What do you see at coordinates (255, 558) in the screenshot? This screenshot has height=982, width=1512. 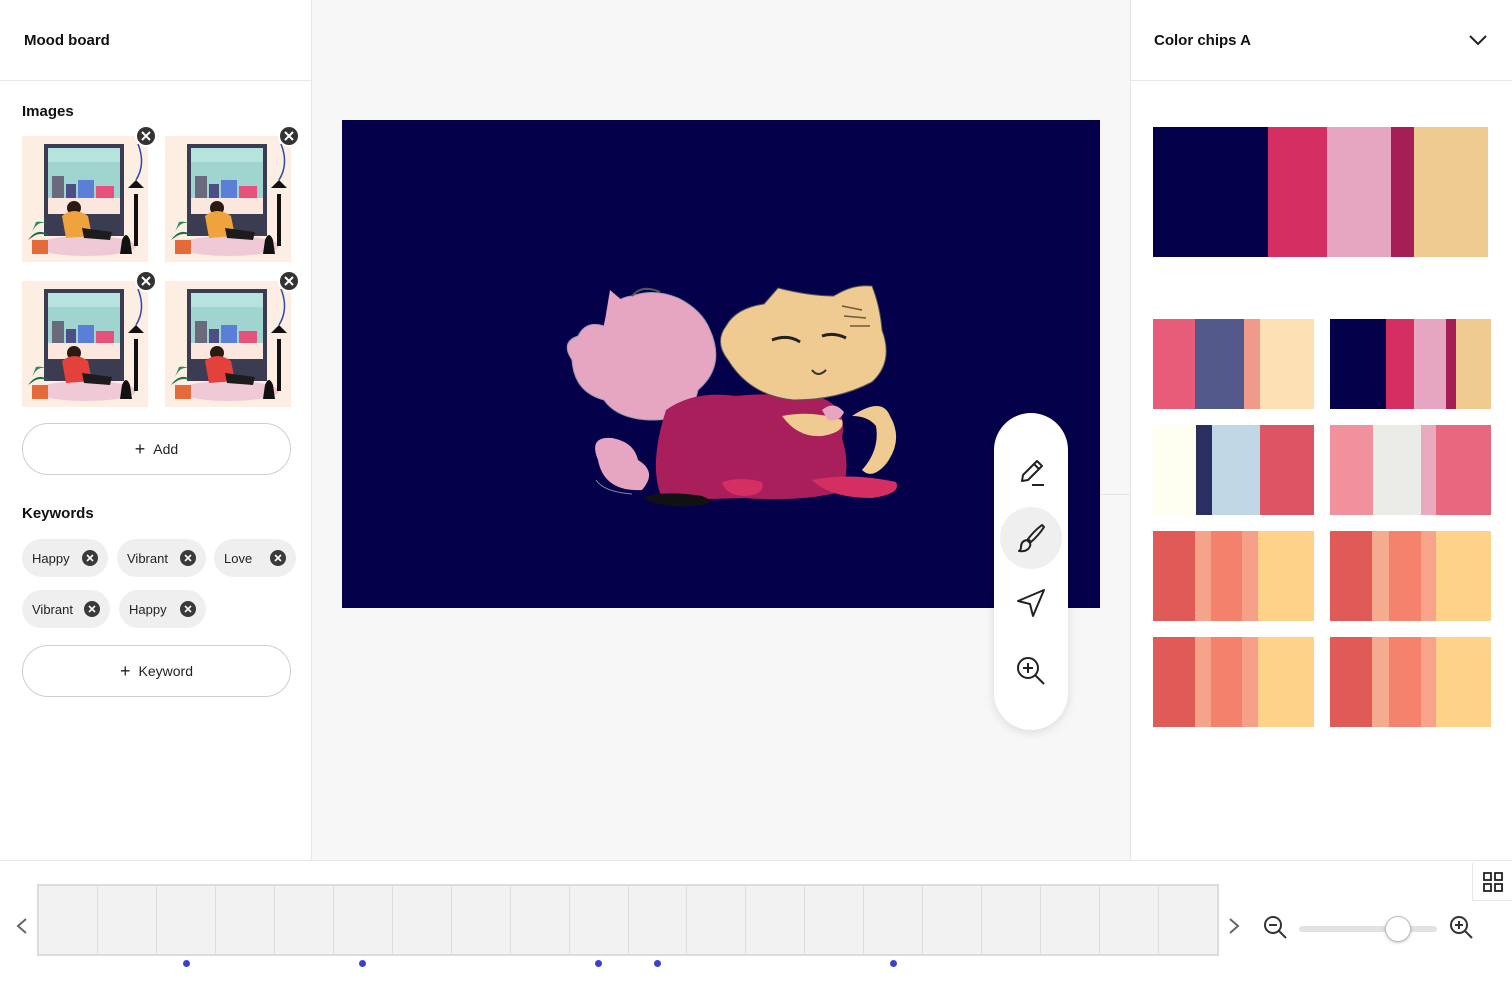 I see `keyword-chip: Love` at bounding box center [255, 558].